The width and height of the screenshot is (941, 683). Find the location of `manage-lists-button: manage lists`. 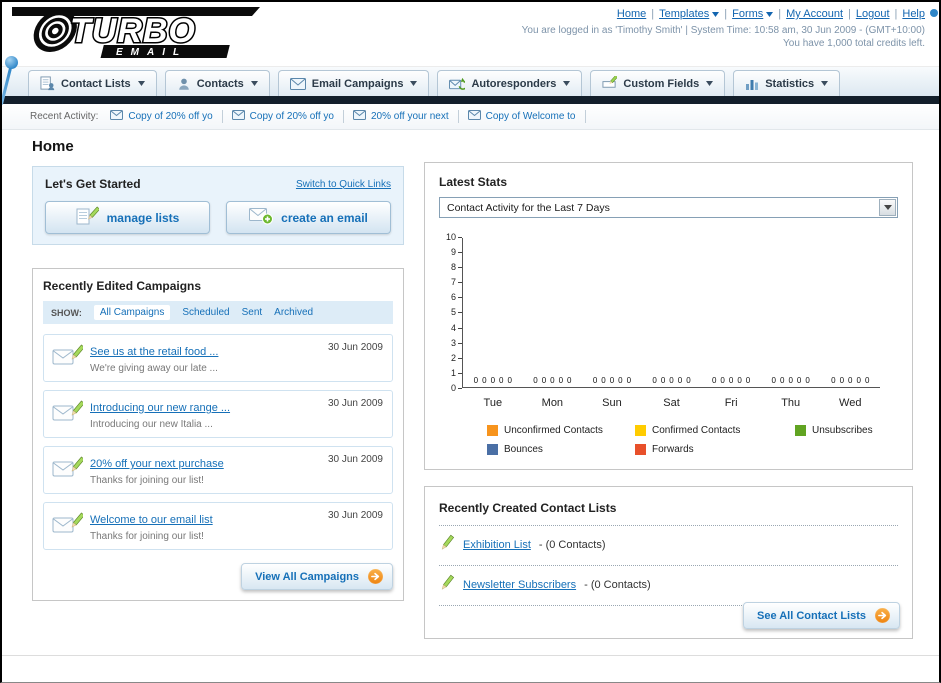

manage-lists-button: manage lists is located at coordinates (127, 217).